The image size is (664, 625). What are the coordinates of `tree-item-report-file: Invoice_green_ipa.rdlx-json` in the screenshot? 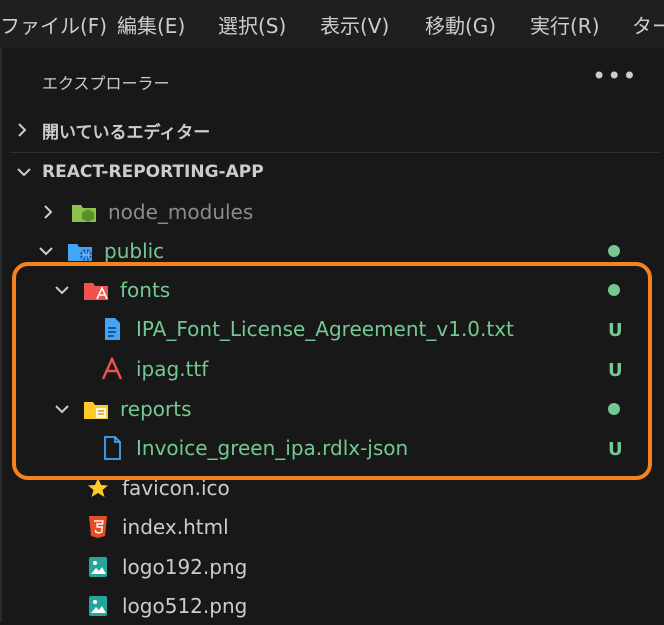 It's located at (253, 448).